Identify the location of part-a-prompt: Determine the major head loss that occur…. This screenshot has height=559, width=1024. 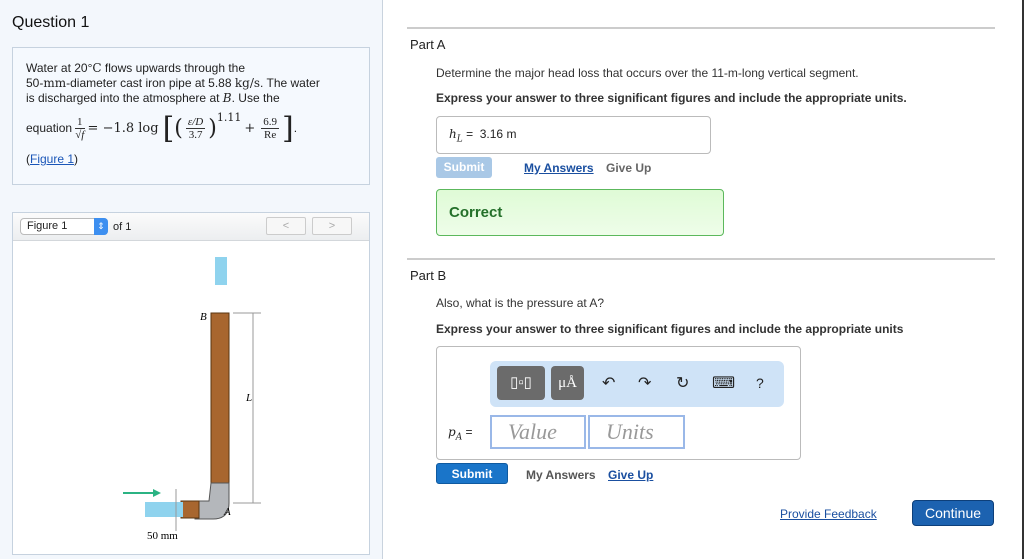
(647, 73).